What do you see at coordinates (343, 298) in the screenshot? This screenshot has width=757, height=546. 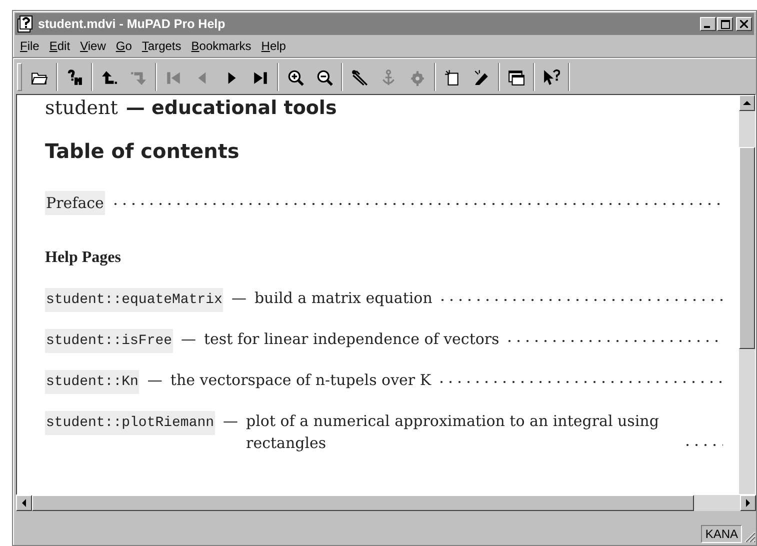 I see `function-description: build a matrix equation` at bounding box center [343, 298].